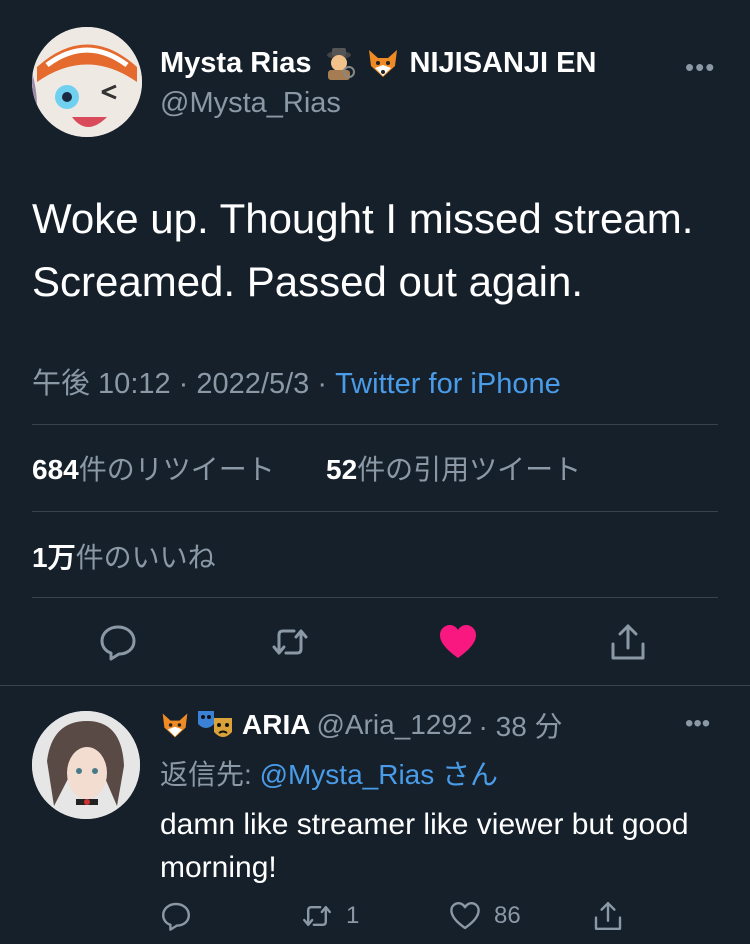  Describe the element at coordinates (276, 725) in the screenshot. I see `reply-author-name: ARIA` at that location.